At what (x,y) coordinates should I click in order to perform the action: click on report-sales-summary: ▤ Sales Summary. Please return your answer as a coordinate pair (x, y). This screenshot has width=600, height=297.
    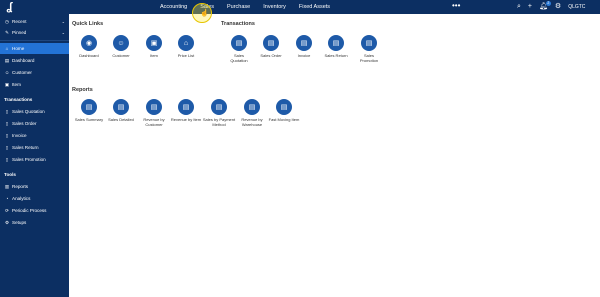
    Looking at the image, I should click on (89, 111).